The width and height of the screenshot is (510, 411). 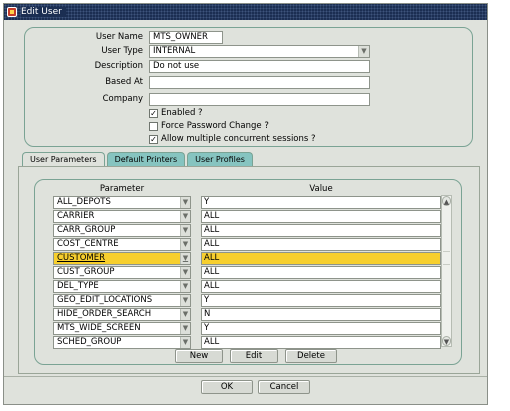 I want to click on parameter-cell: DEL_TYPE ▼, so click(x=122, y=286).